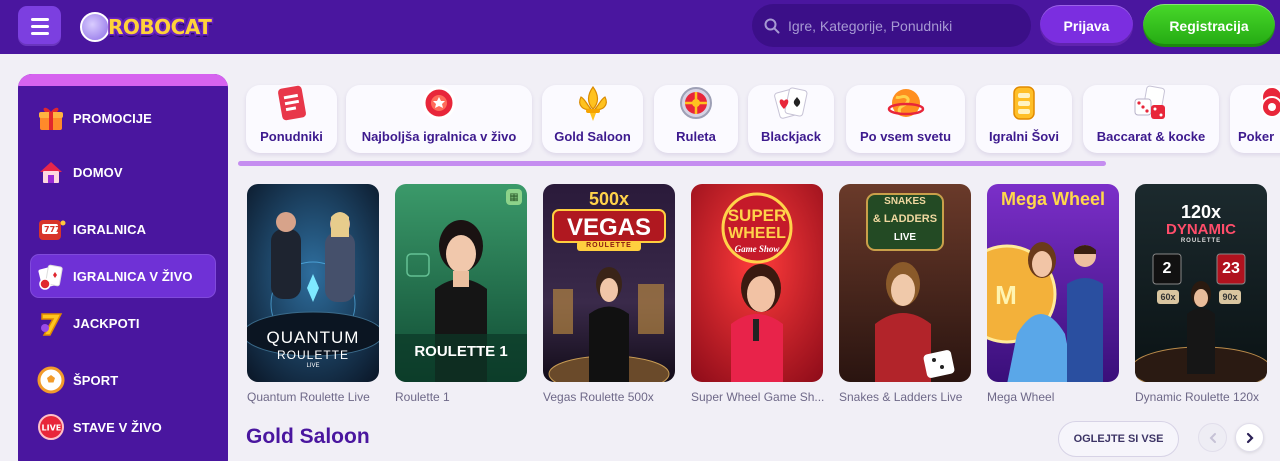  Describe the element at coordinates (1209, 25) in the screenshot. I see `register-button: Registracija` at that location.